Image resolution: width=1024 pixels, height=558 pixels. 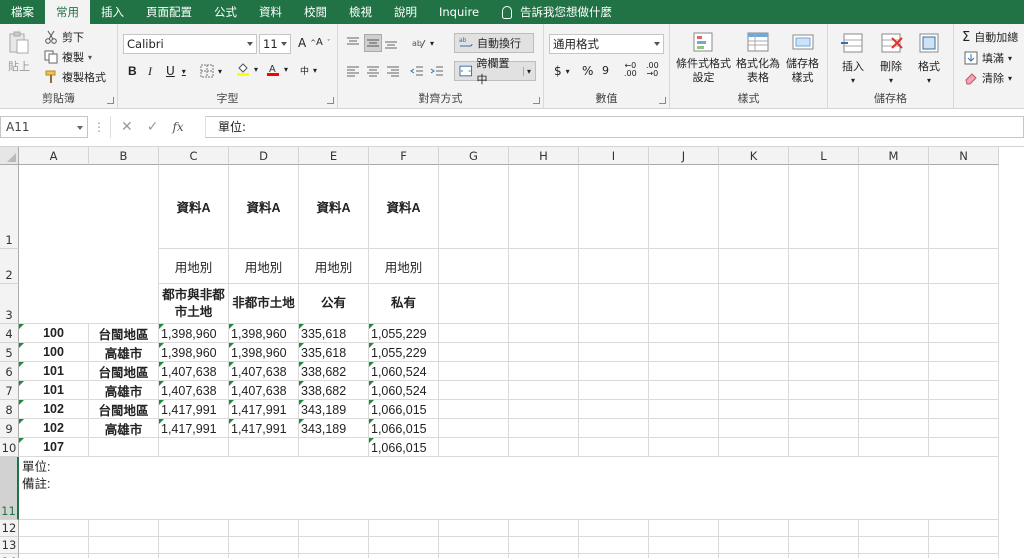 What do you see at coordinates (404, 447) in the screenshot?
I see `value-cell-f: 1,066,015` at bounding box center [404, 447].